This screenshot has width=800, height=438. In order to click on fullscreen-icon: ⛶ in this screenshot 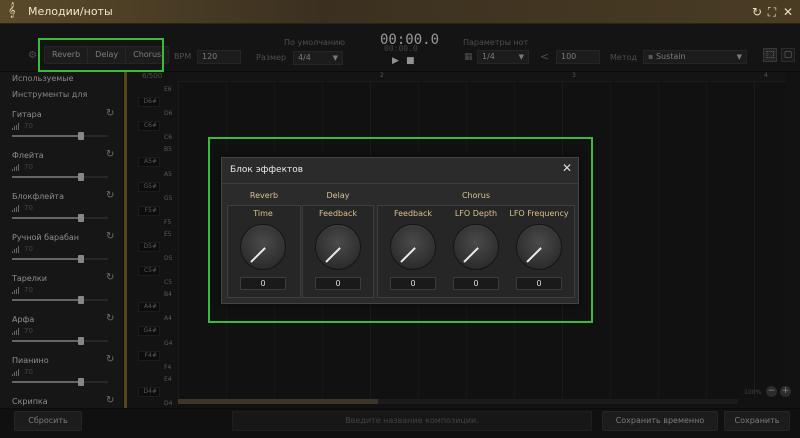, I will do `click(772, 12)`.